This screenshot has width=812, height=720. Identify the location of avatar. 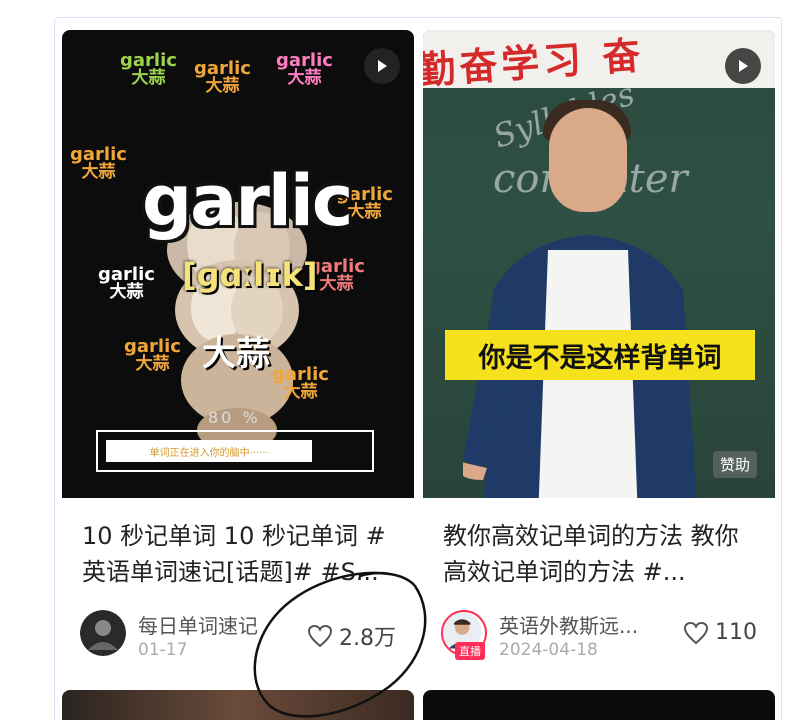
(103, 633).